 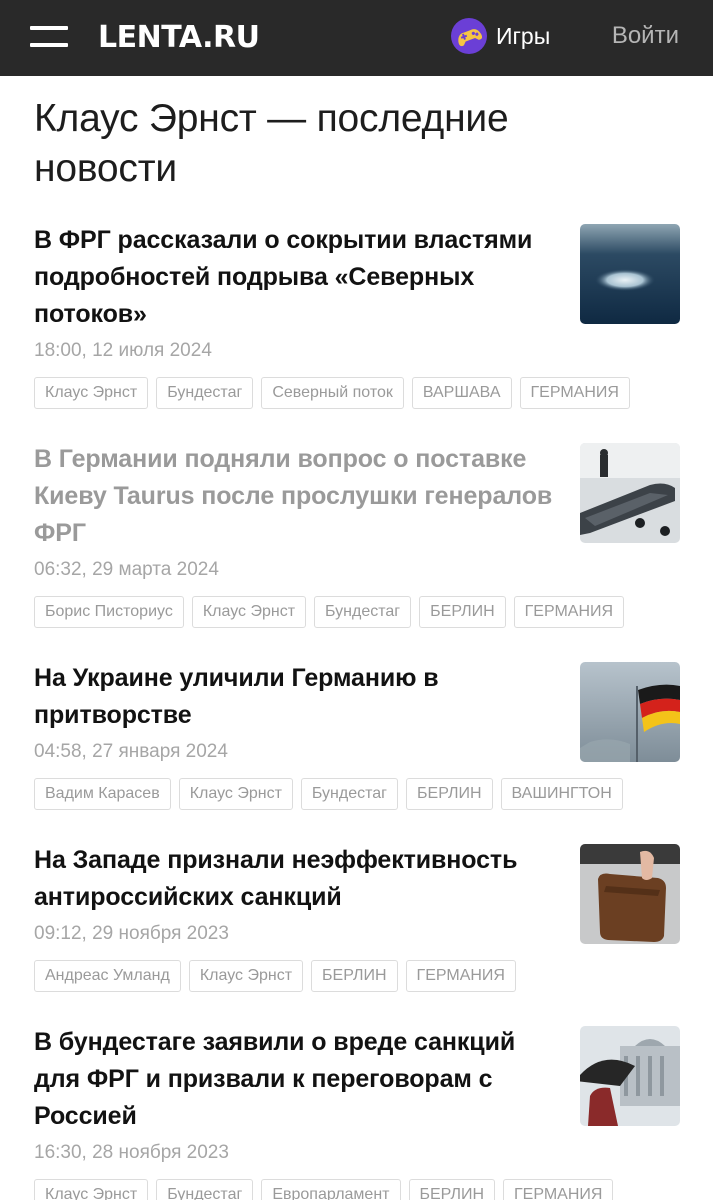 What do you see at coordinates (102, 794) in the screenshot?
I see `tag: Вадим Карасев` at bounding box center [102, 794].